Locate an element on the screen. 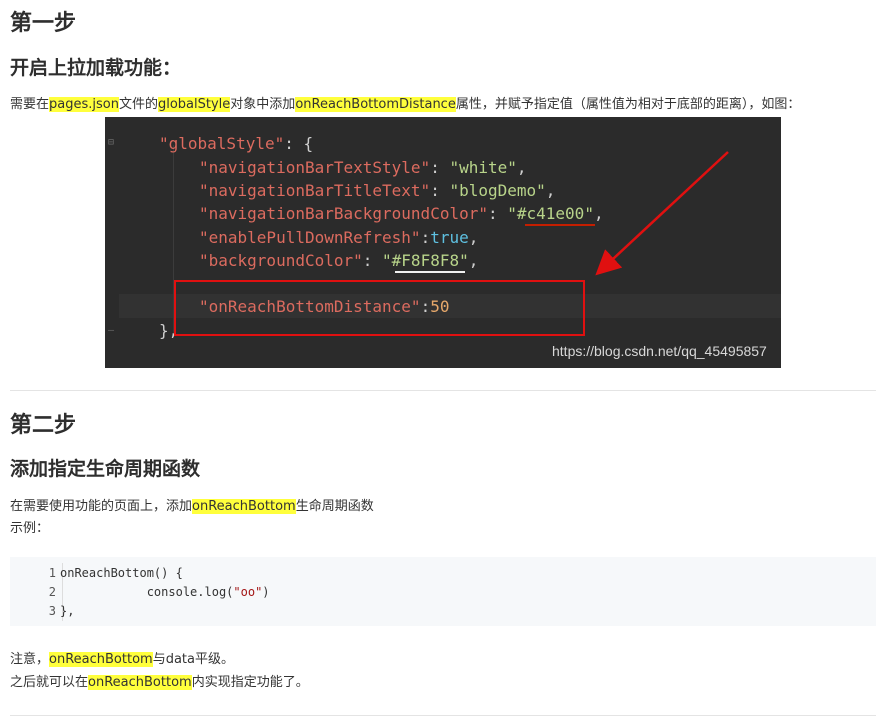  line-number: 1 is located at coordinates (52, 573).